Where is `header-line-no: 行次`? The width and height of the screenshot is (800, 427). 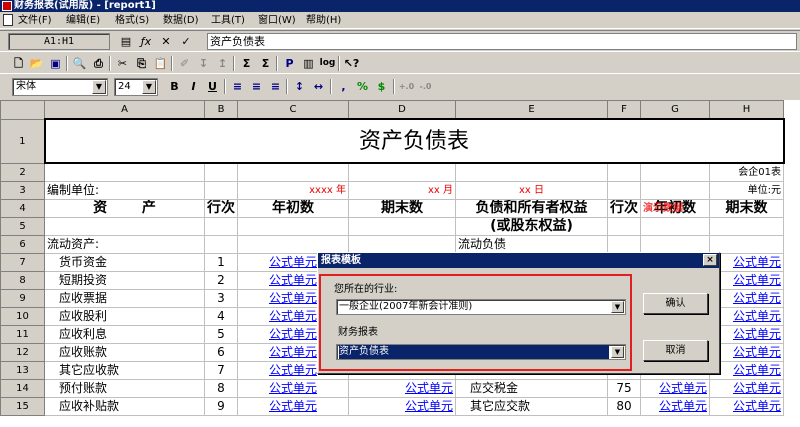 header-line-no: 行次 is located at coordinates (221, 208).